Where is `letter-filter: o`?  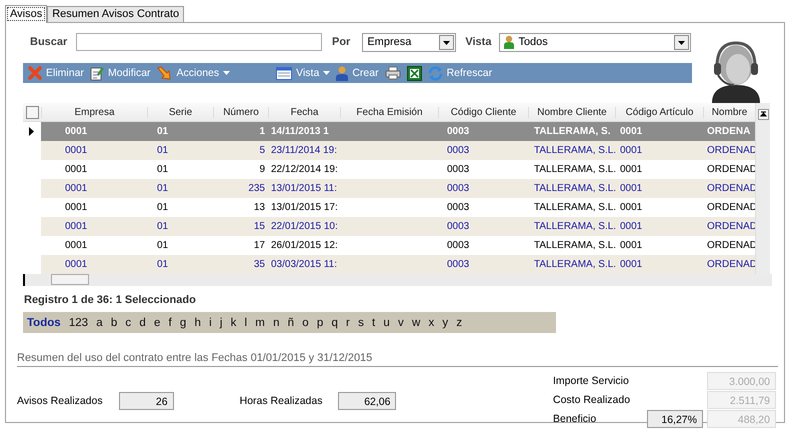
letter-filter: o is located at coordinates (305, 322).